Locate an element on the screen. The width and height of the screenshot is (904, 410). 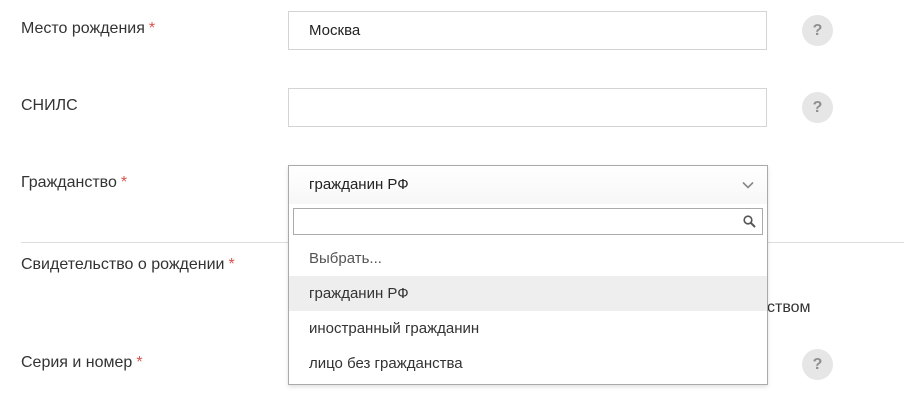
birthplace-label: Место рождения * is located at coordinates (88, 29).